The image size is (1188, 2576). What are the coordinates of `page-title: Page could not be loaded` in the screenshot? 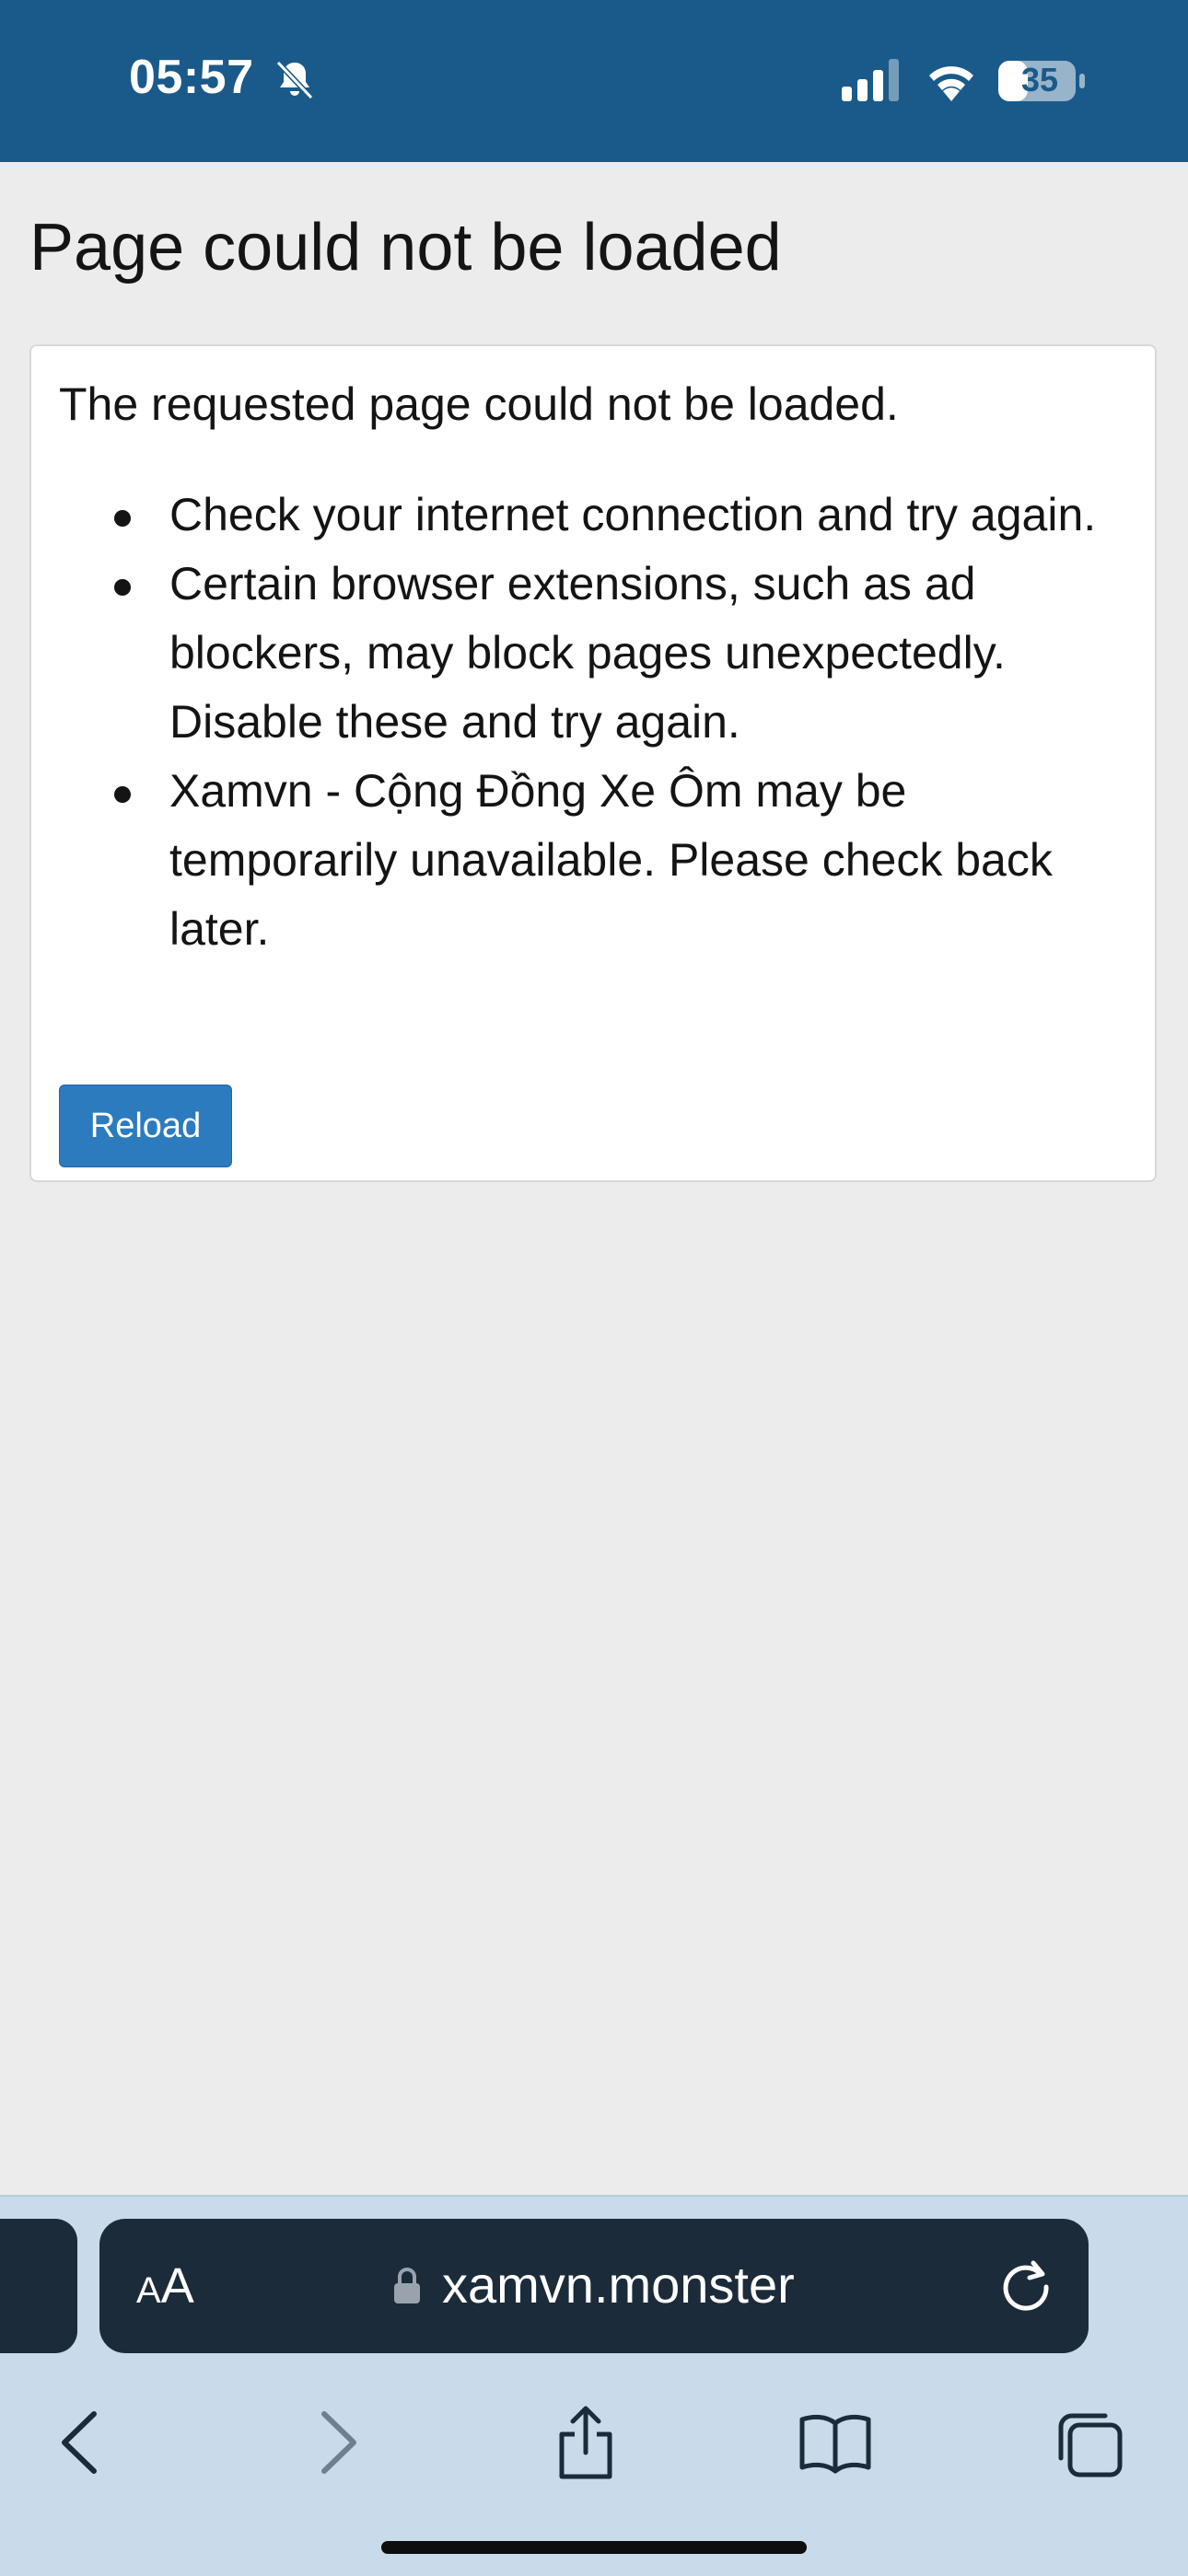 It's located at (405, 247).